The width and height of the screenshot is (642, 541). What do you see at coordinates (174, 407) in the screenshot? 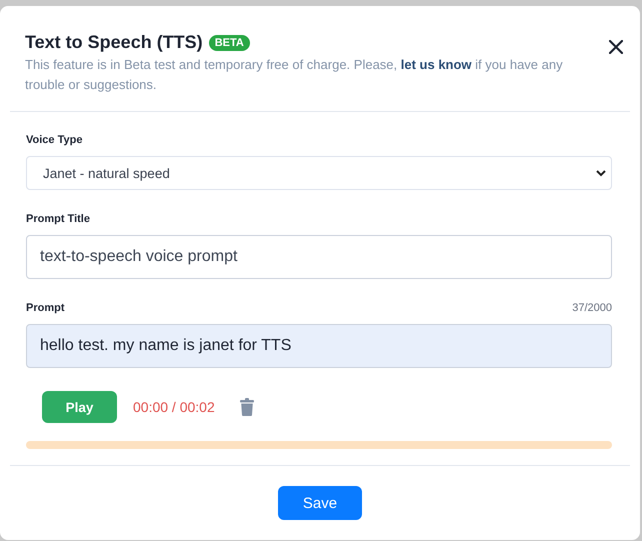
I see `playback-time: 00:00 / 00:02` at bounding box center [174, 407].